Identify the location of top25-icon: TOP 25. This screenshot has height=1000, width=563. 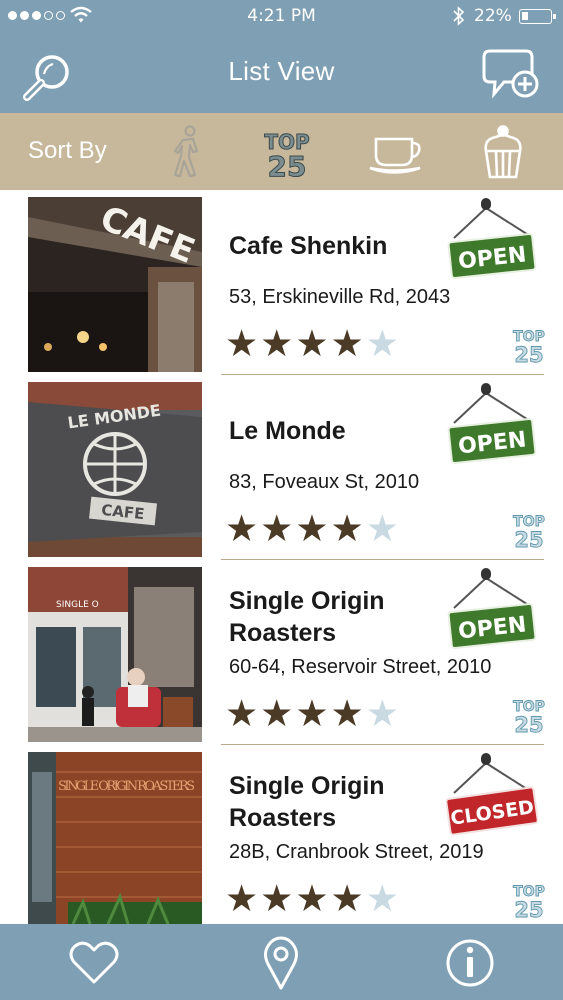
(287, 157).